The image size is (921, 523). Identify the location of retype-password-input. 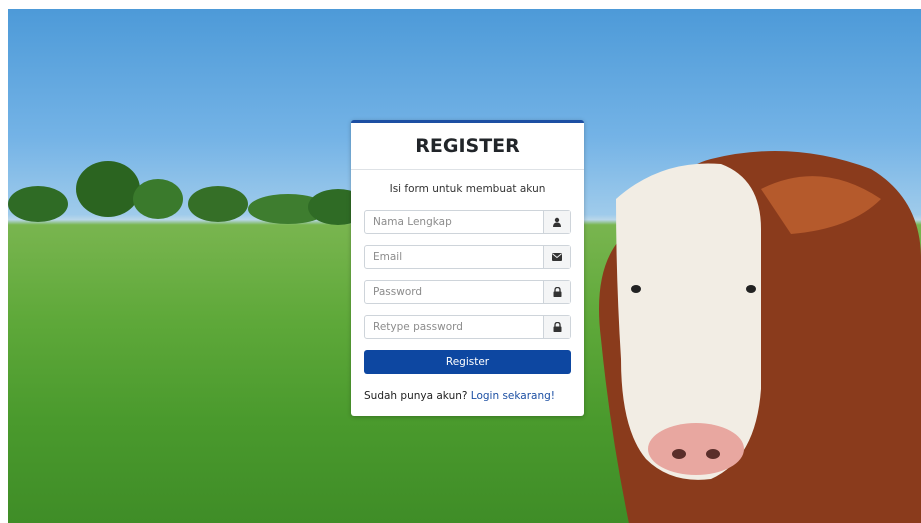
(454, 327).